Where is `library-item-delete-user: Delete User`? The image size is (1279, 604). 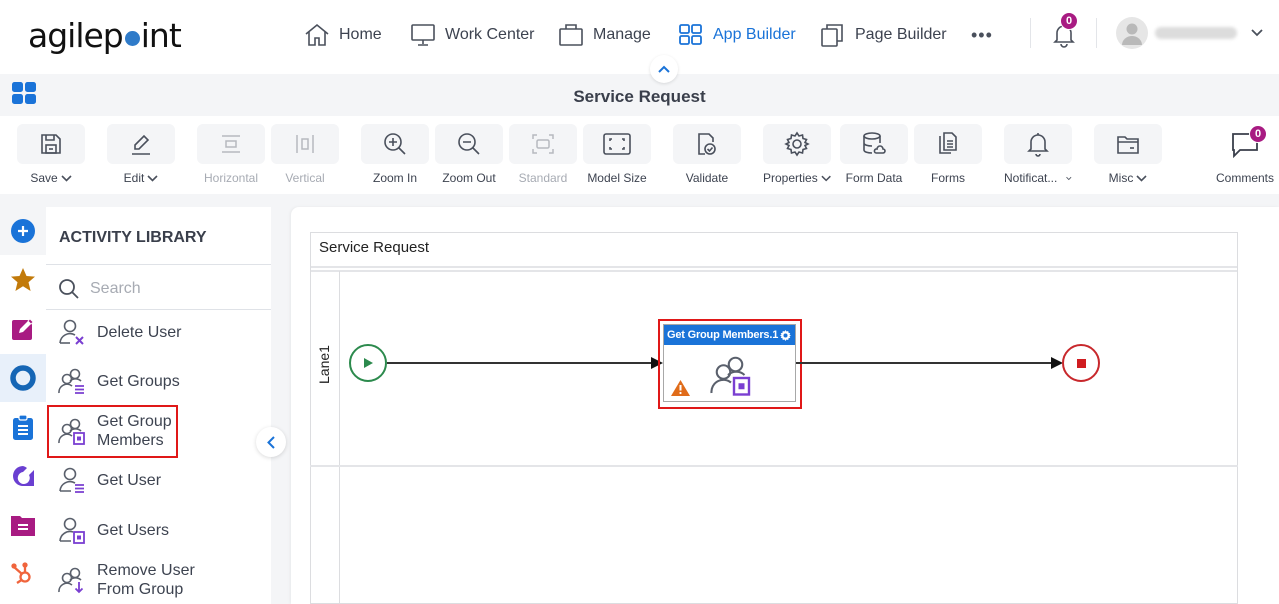
library-item-delete-user: Delete User is located at coordinates (119, 332).